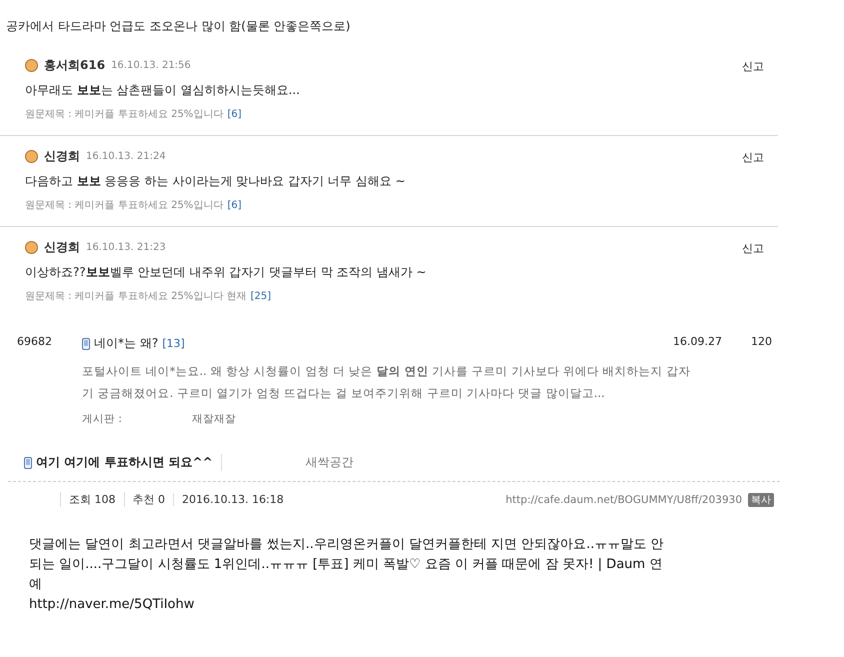  Describe the element at coordinates (126, 343) in the screenshot. I see `post-title: 네이*는 왜?` at that location.